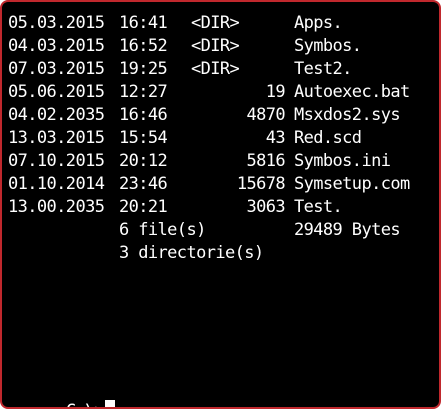 The width and height of the screenshot is (441, 409). What do you see at coordinates (328, 46) in the screenshot?
I see `entry-name: Symbos.` at bounding box center [328, 46].